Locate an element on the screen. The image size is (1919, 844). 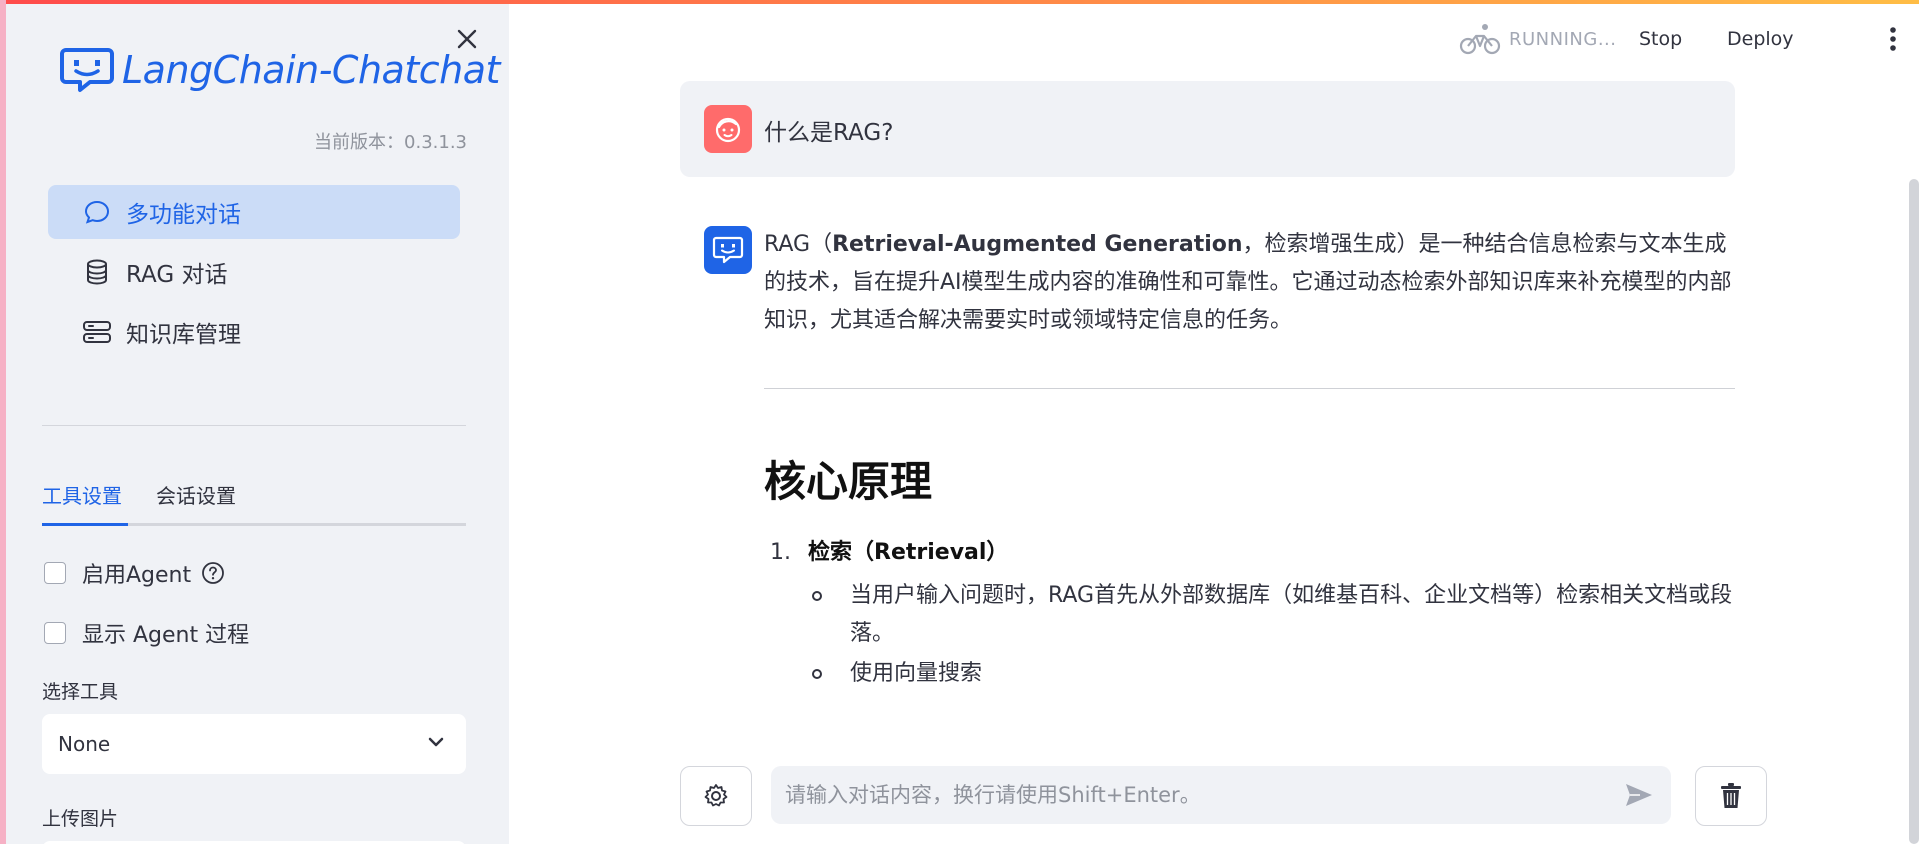
assistant-heading: 核心原理 is located at coordinates (848, 481).